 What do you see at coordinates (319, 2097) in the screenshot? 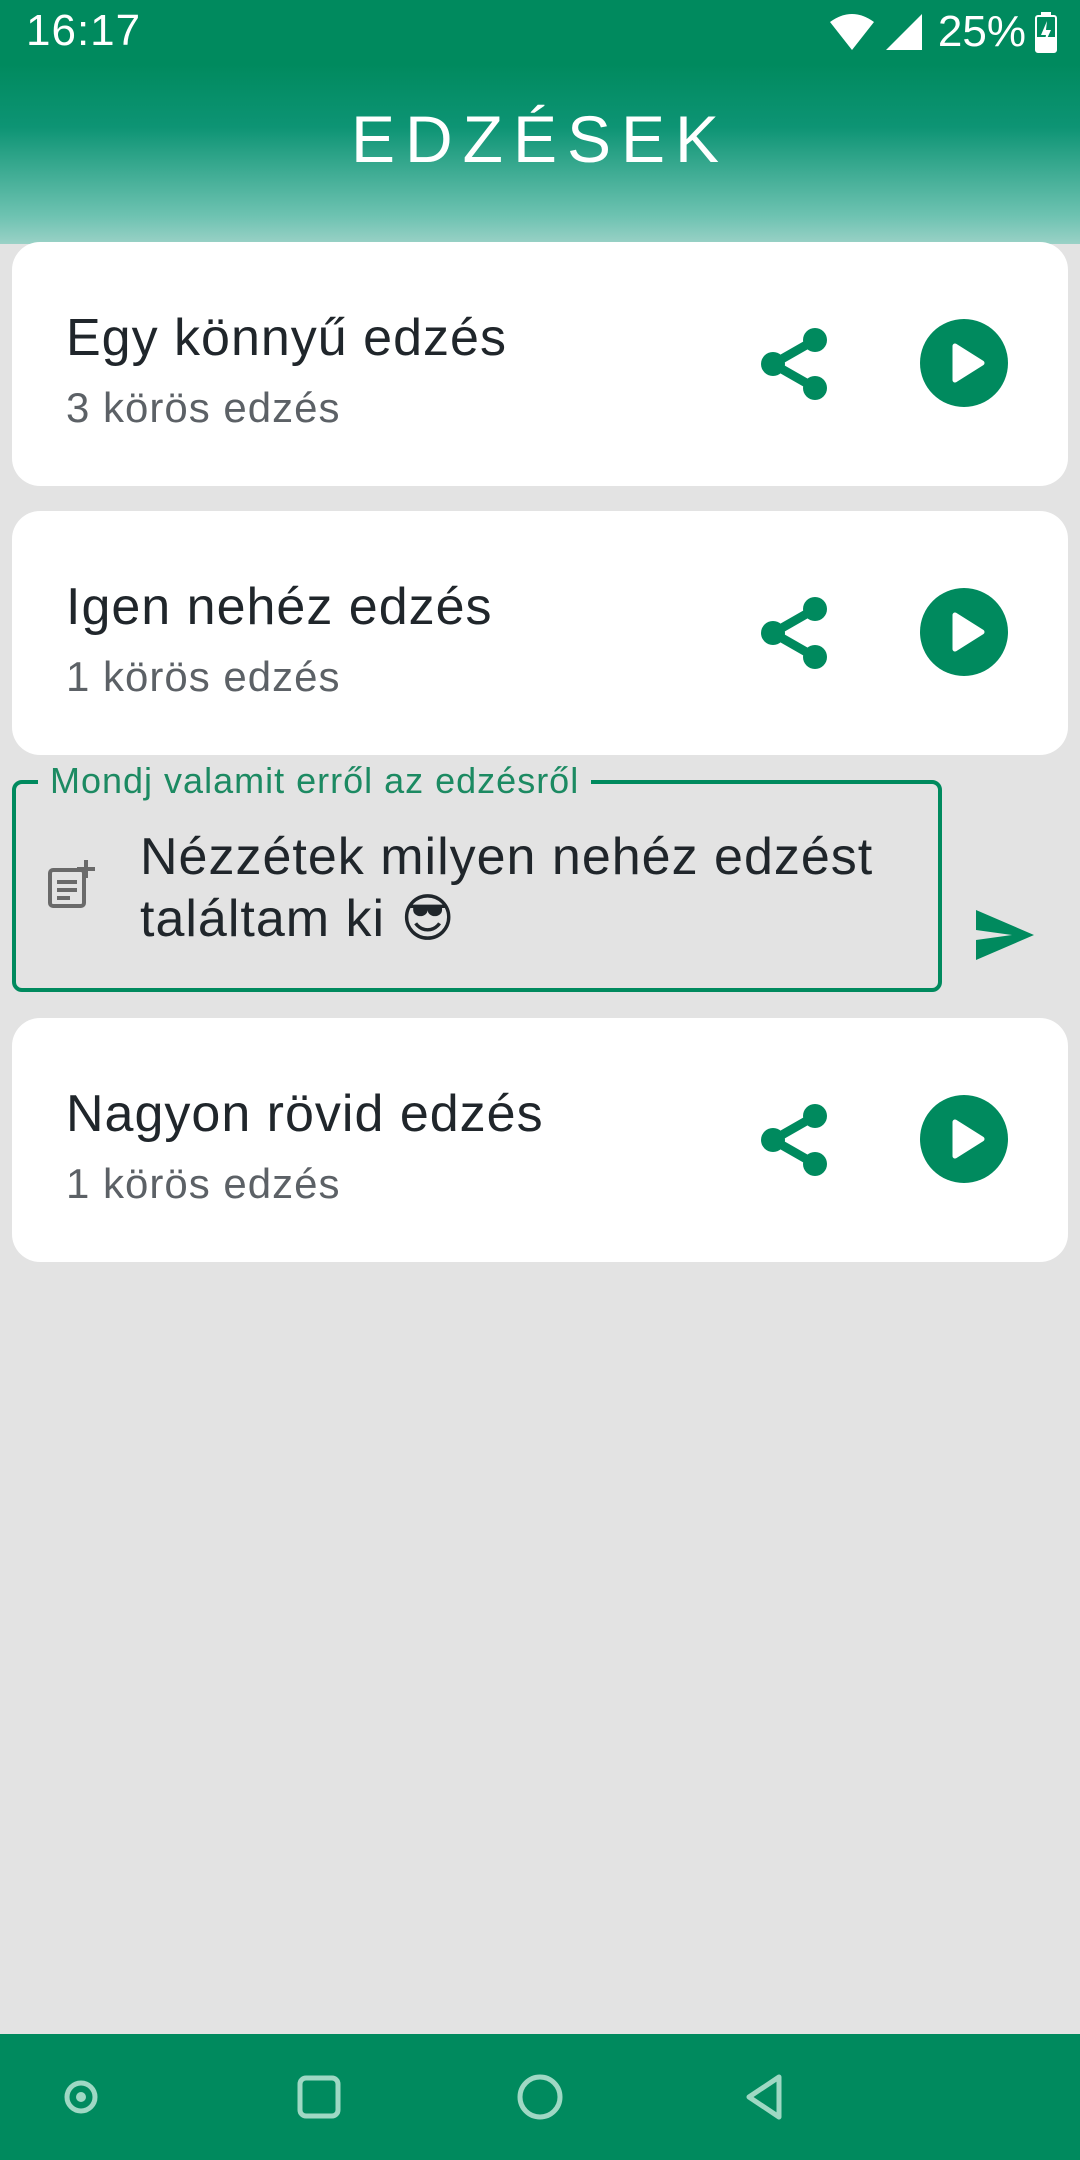
I see `recents-square-icon` at bounding box center [319, 2097].